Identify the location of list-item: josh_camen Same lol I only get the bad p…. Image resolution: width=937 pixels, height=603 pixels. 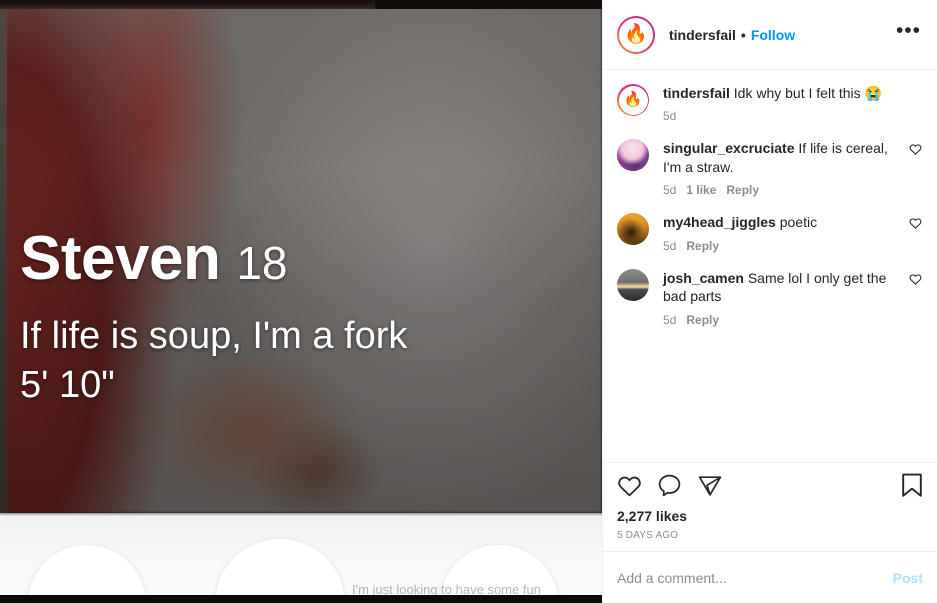
(770, 297).